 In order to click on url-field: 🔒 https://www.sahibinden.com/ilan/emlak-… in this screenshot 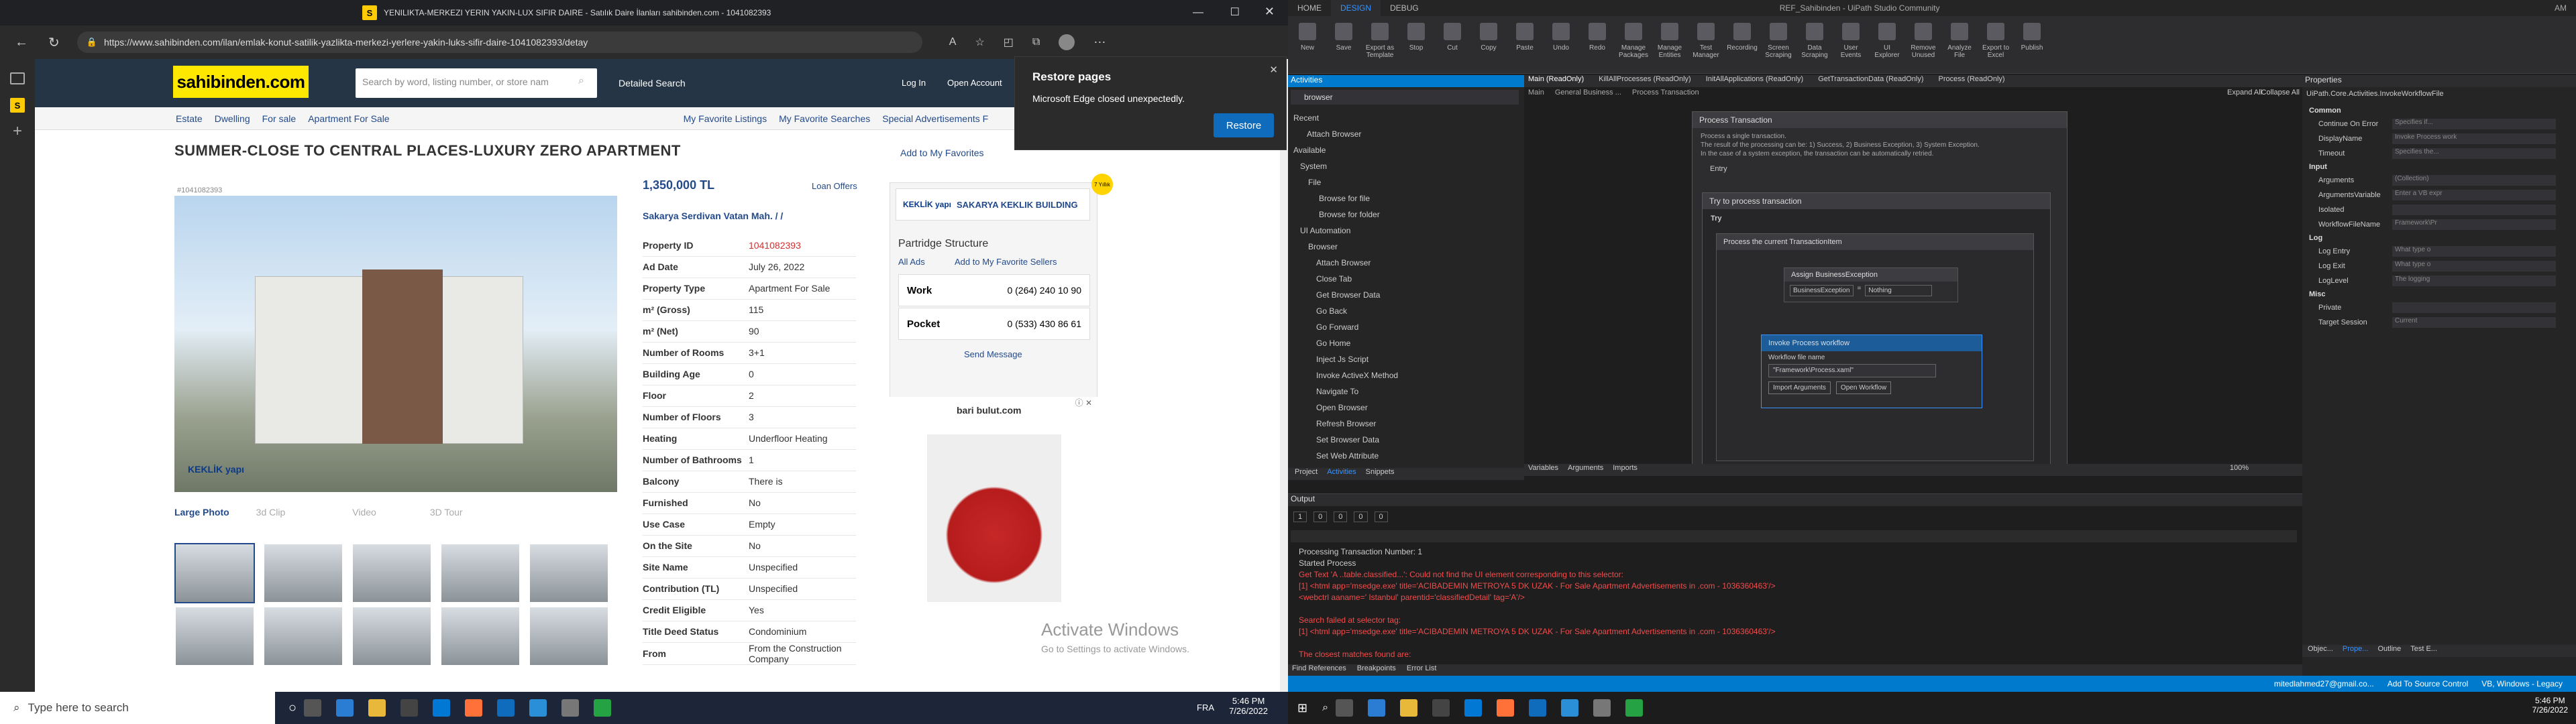, I will do `click(499, 42)`.